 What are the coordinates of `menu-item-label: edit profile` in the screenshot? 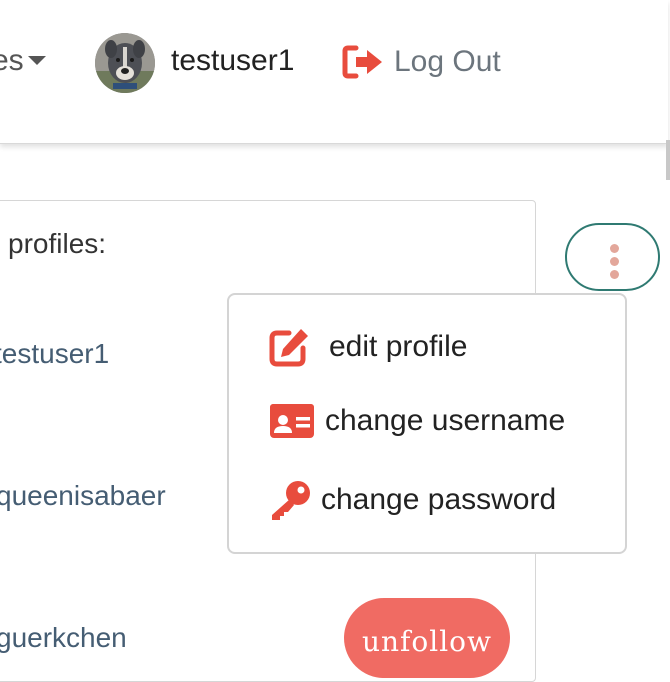 It's located at (398, 346).